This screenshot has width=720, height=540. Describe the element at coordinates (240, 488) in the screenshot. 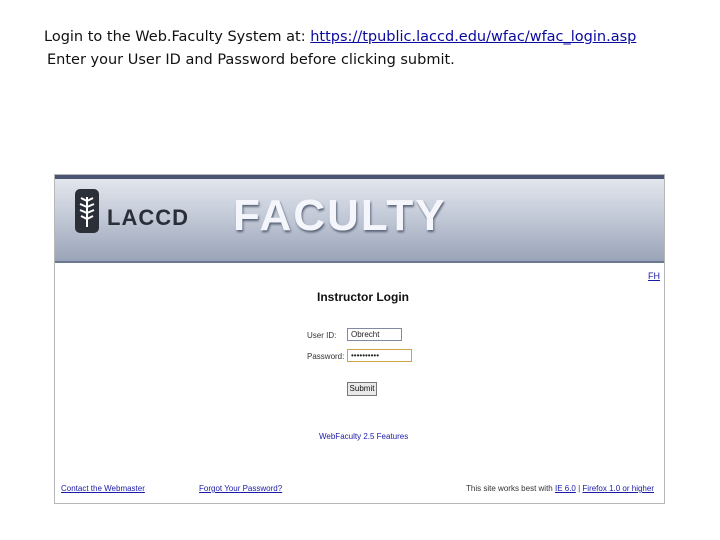

I see `forgot-password-link: Forgot Your Password?` at that location.